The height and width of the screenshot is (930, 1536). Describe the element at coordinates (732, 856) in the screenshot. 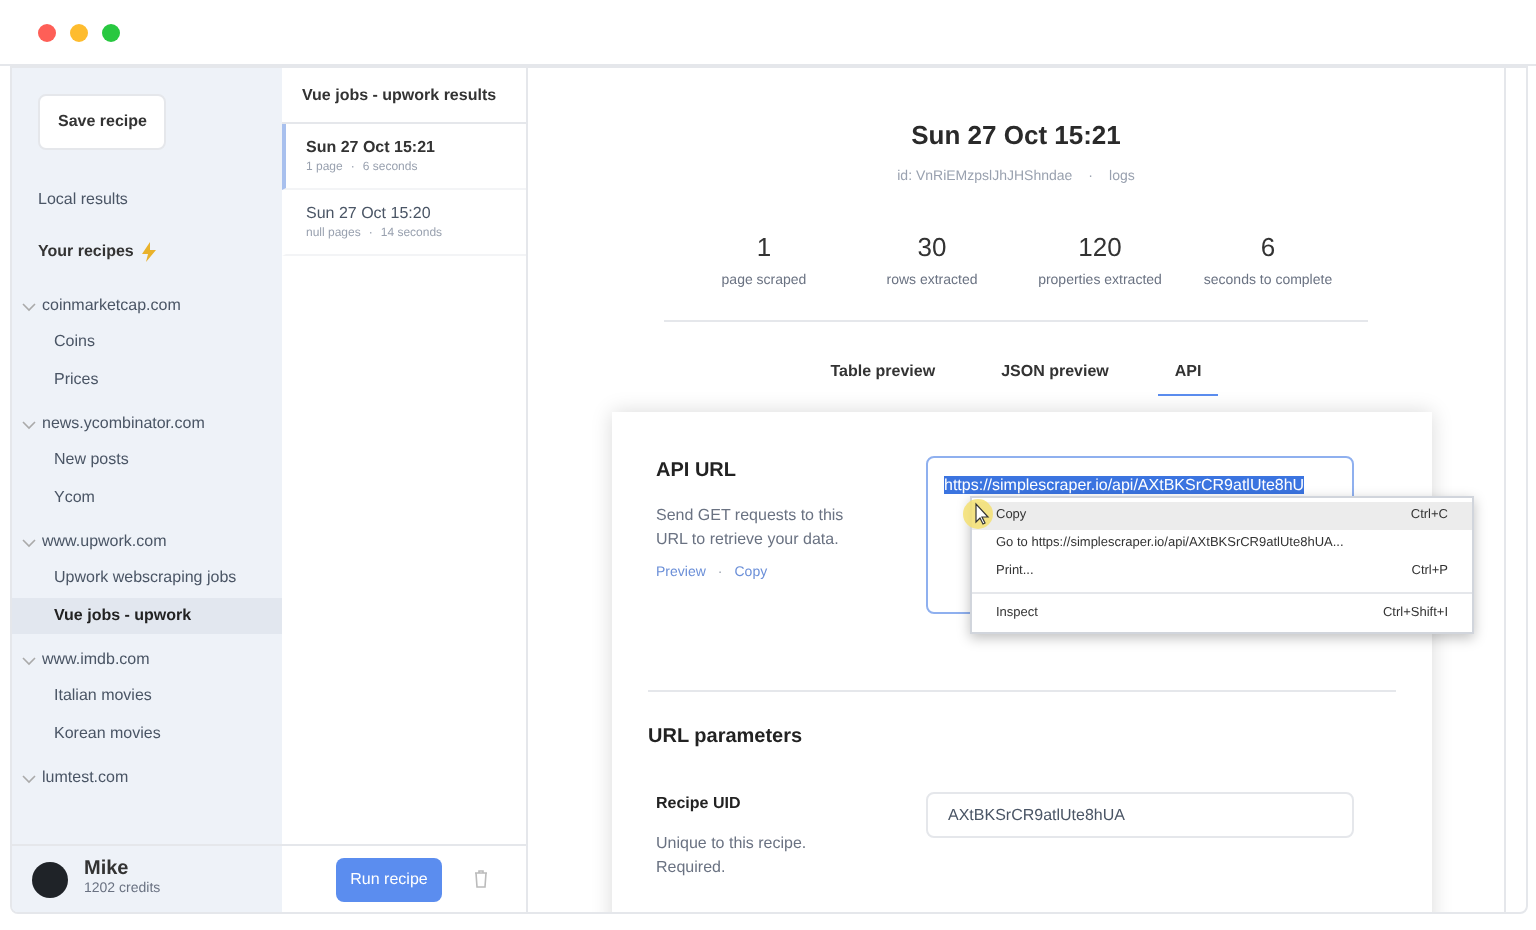

I see `description-text: Unique to this recipe. Required.` at that location.